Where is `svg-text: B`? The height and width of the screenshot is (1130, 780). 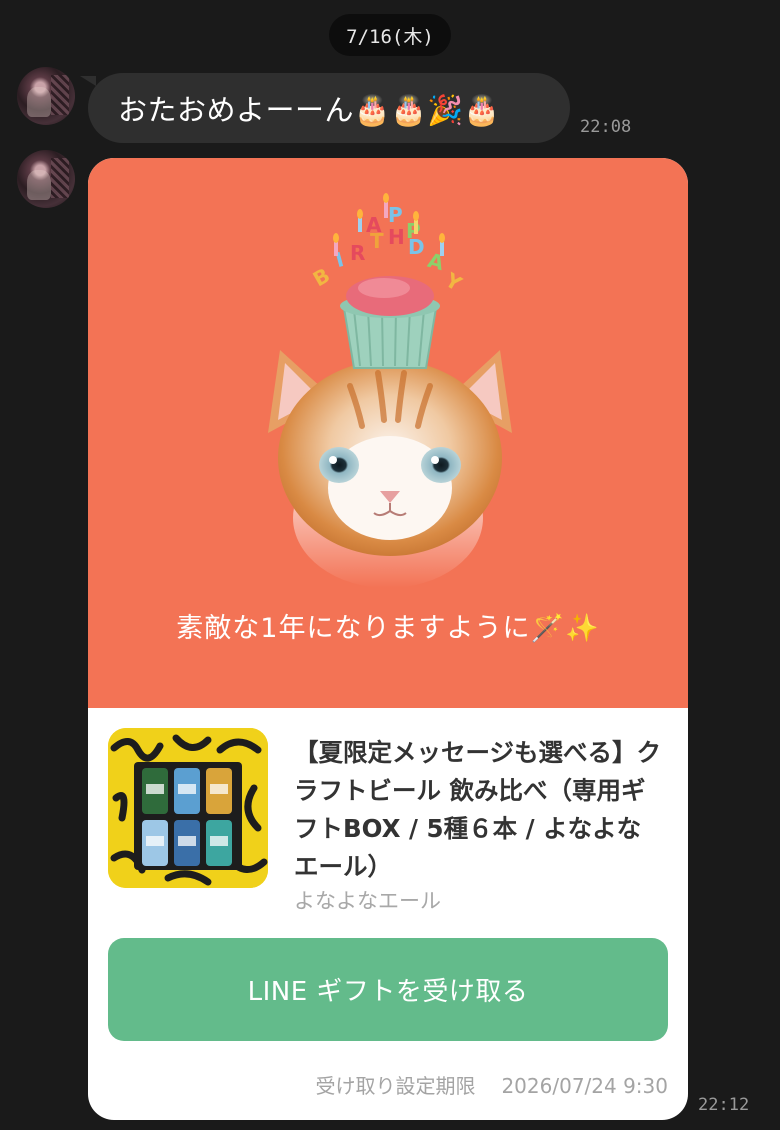
svg-text: B is located at coordinates (321, 277).